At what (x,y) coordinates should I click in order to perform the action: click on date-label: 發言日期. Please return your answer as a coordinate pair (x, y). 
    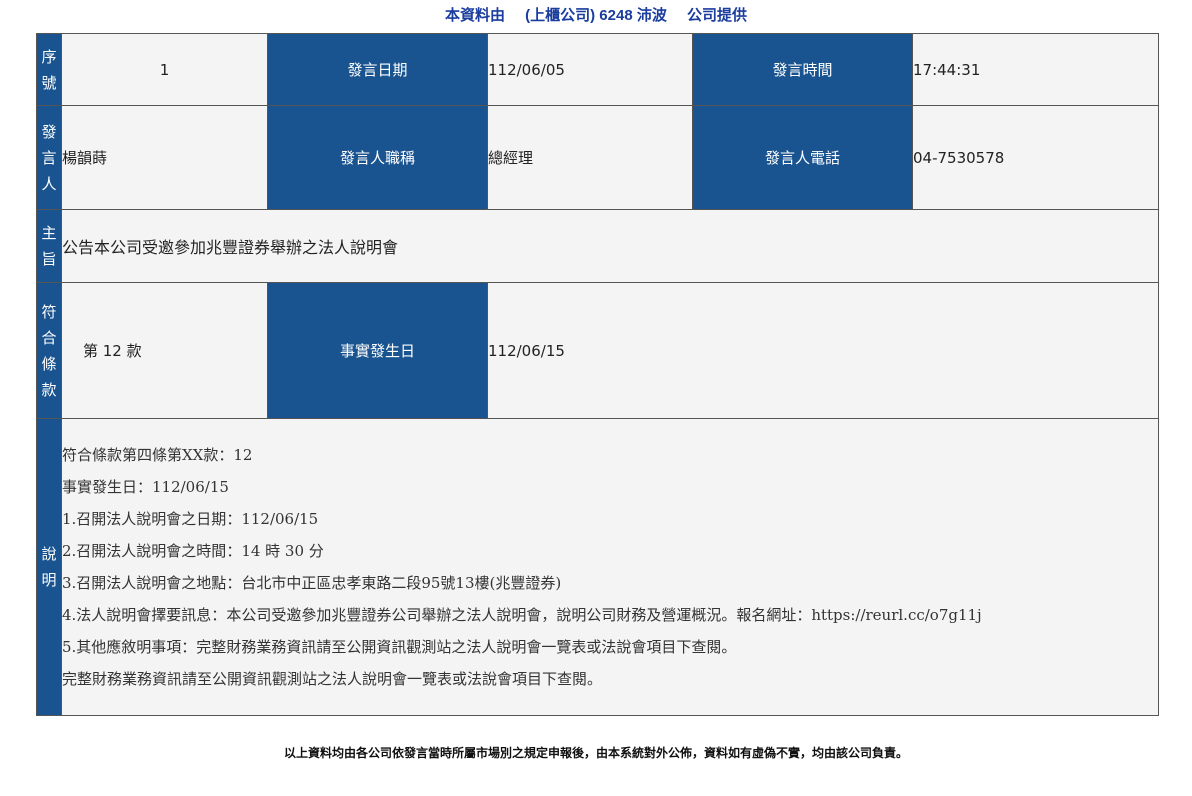
    Looking at the image, I should click on (377, 69).